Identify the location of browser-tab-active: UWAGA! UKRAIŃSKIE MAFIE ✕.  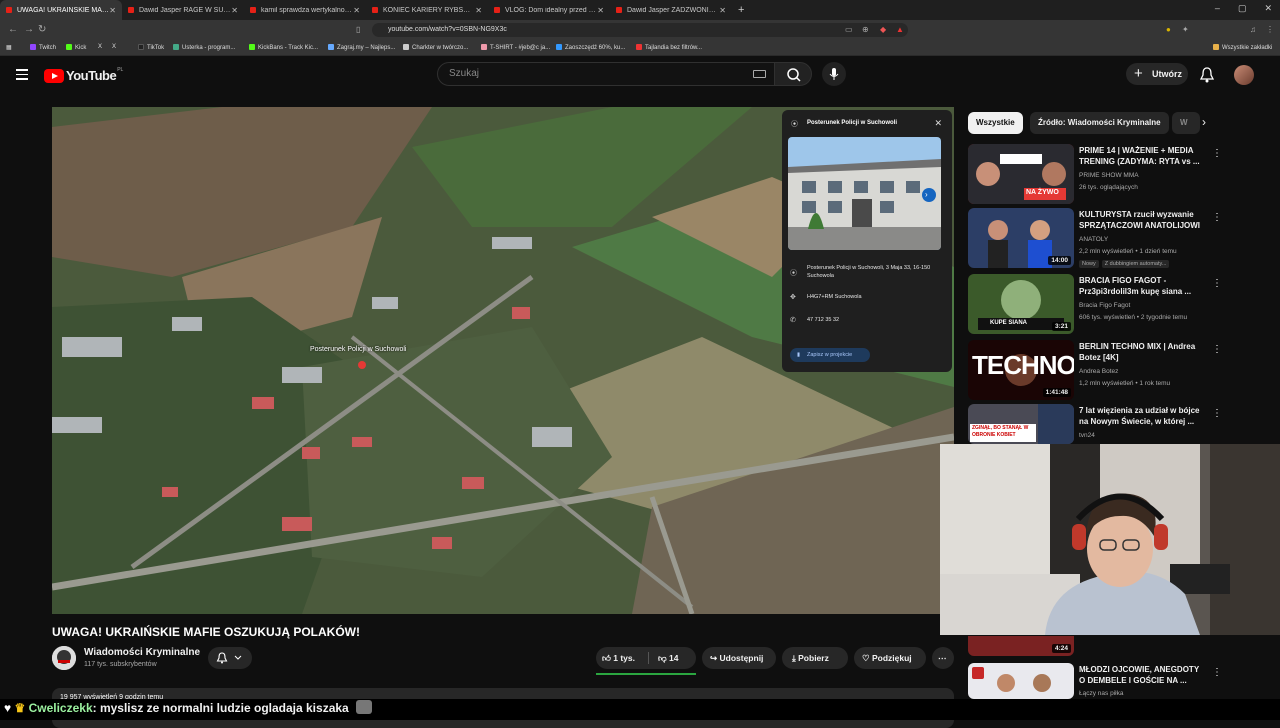
(61, 10).